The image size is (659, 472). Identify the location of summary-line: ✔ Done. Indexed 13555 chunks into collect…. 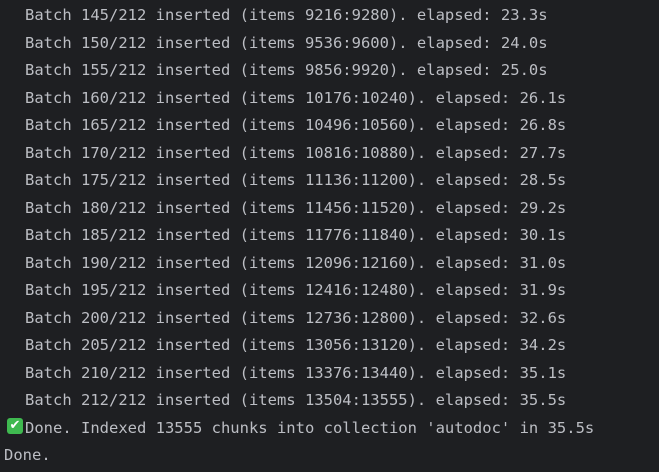
(329, 429).